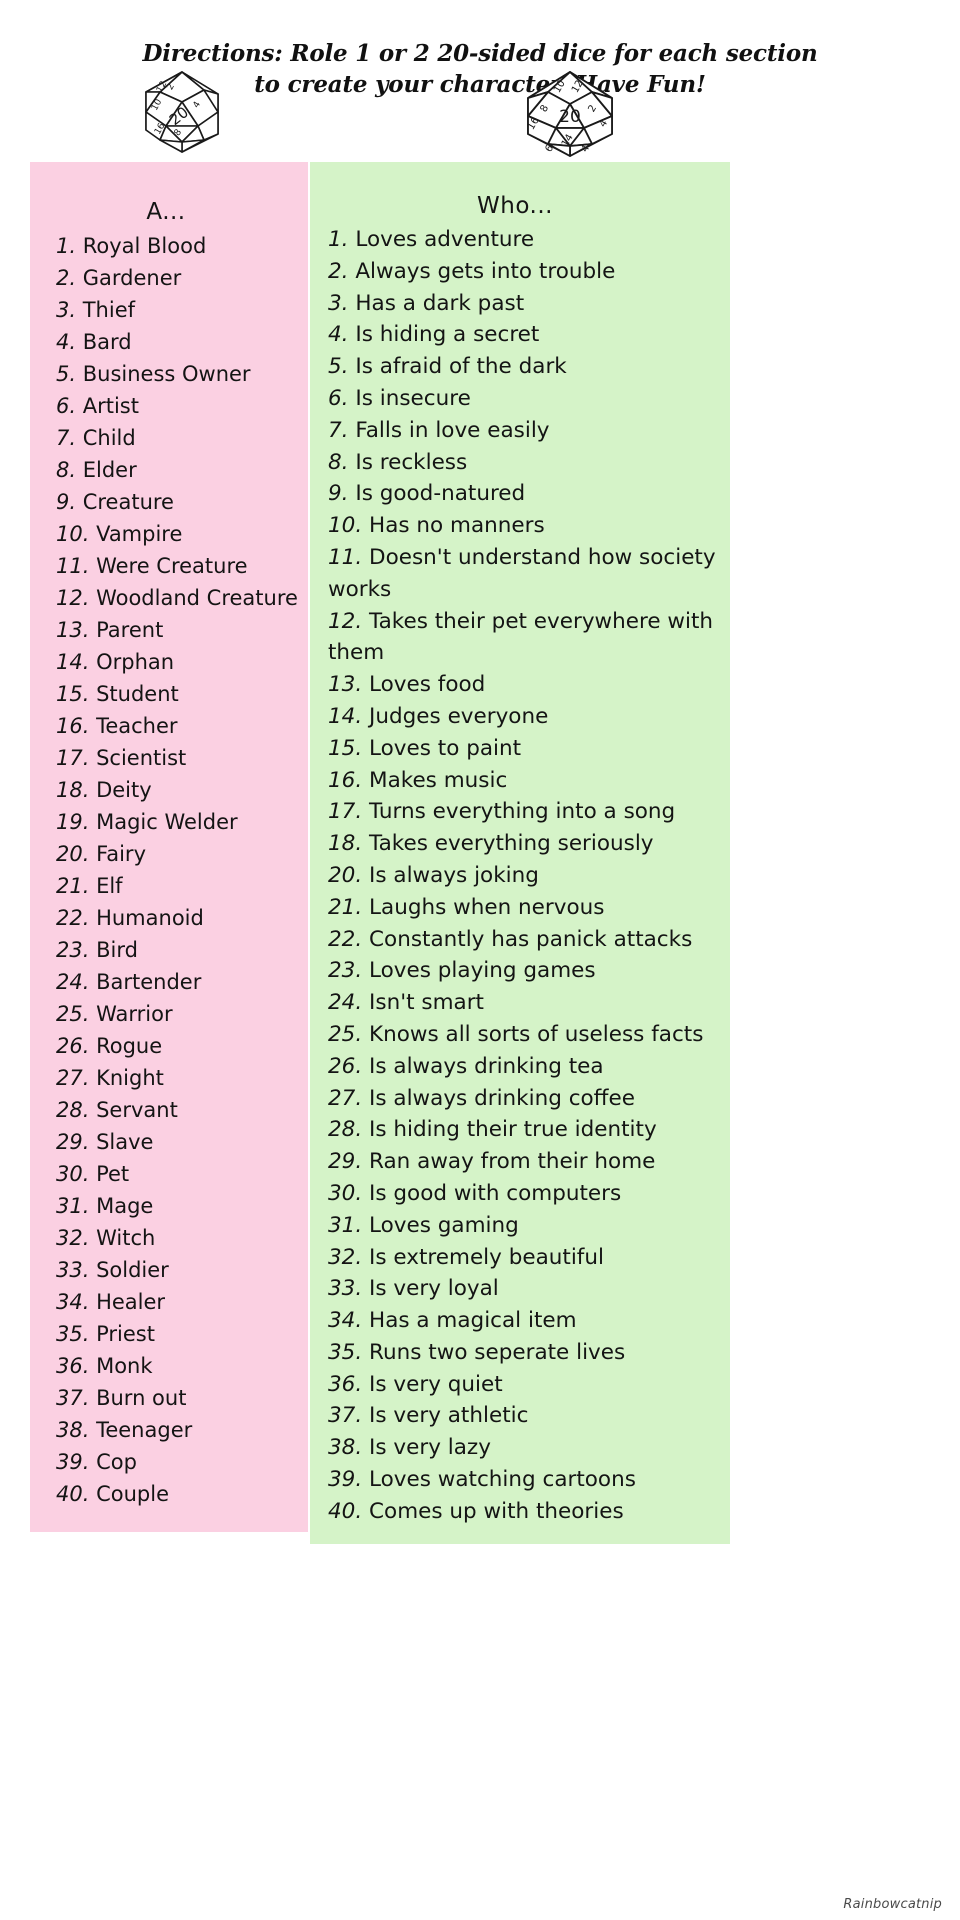 The height and width of the screenshot is (1920, 960). Describe the element at coordinates (345, 971) in the screenshot. I see `list-item-number: 23.` at that location.